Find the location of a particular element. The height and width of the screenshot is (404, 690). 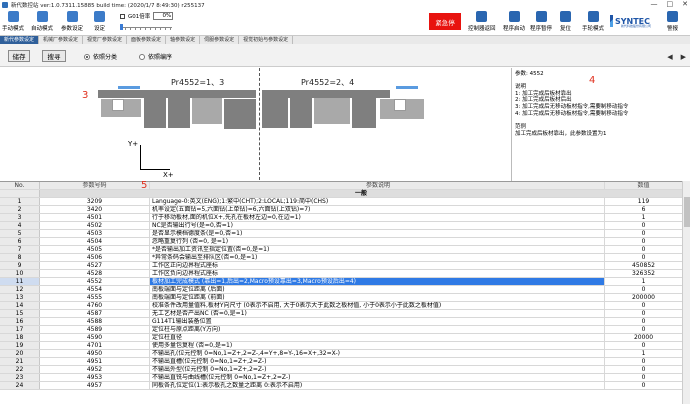

table-row: 9 4527 工作区正向边界程式座标 450852 is located at coordinates (341, 266).